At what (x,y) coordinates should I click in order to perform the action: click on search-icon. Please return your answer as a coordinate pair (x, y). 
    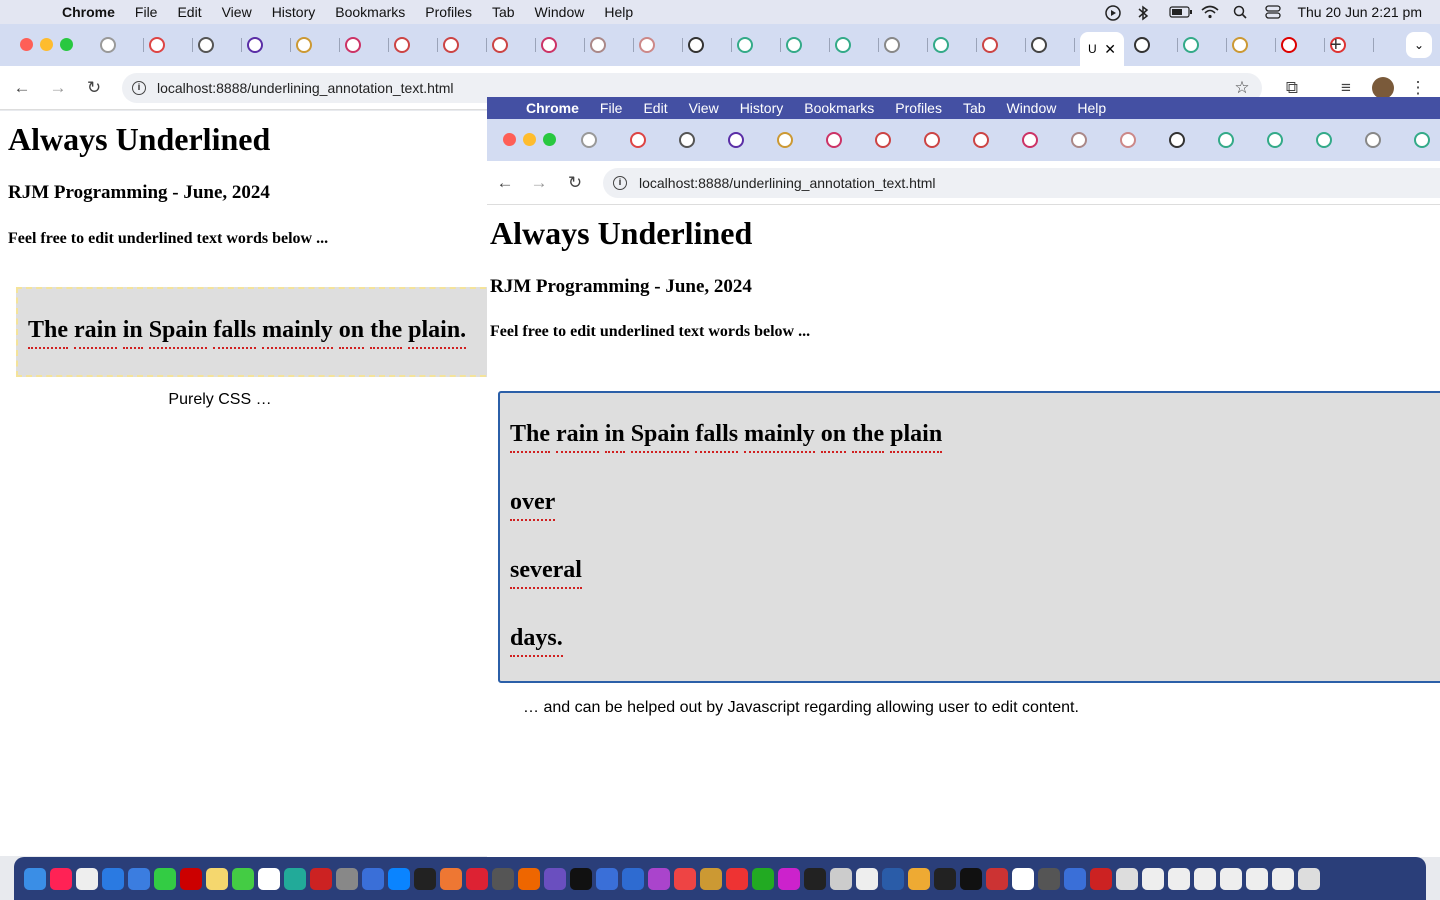
    Looking at the image, I should click on (1242, 12).